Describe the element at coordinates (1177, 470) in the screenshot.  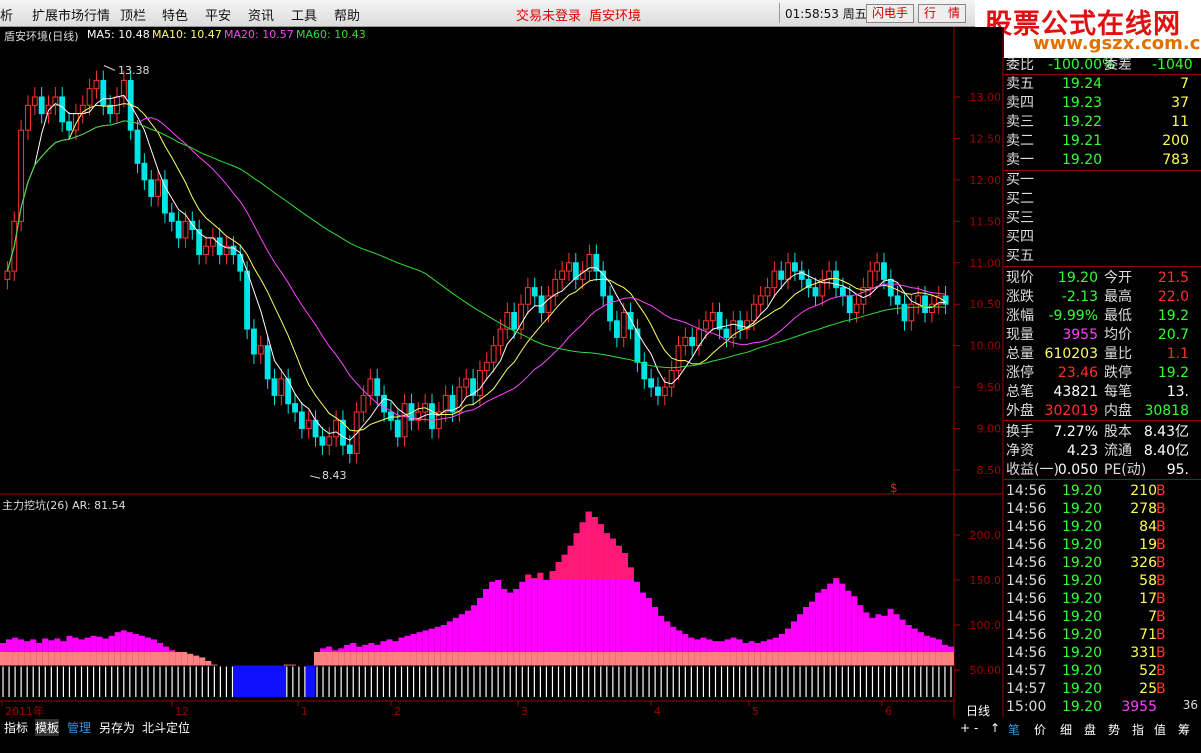
I see `fund-value: 95.` at that location.